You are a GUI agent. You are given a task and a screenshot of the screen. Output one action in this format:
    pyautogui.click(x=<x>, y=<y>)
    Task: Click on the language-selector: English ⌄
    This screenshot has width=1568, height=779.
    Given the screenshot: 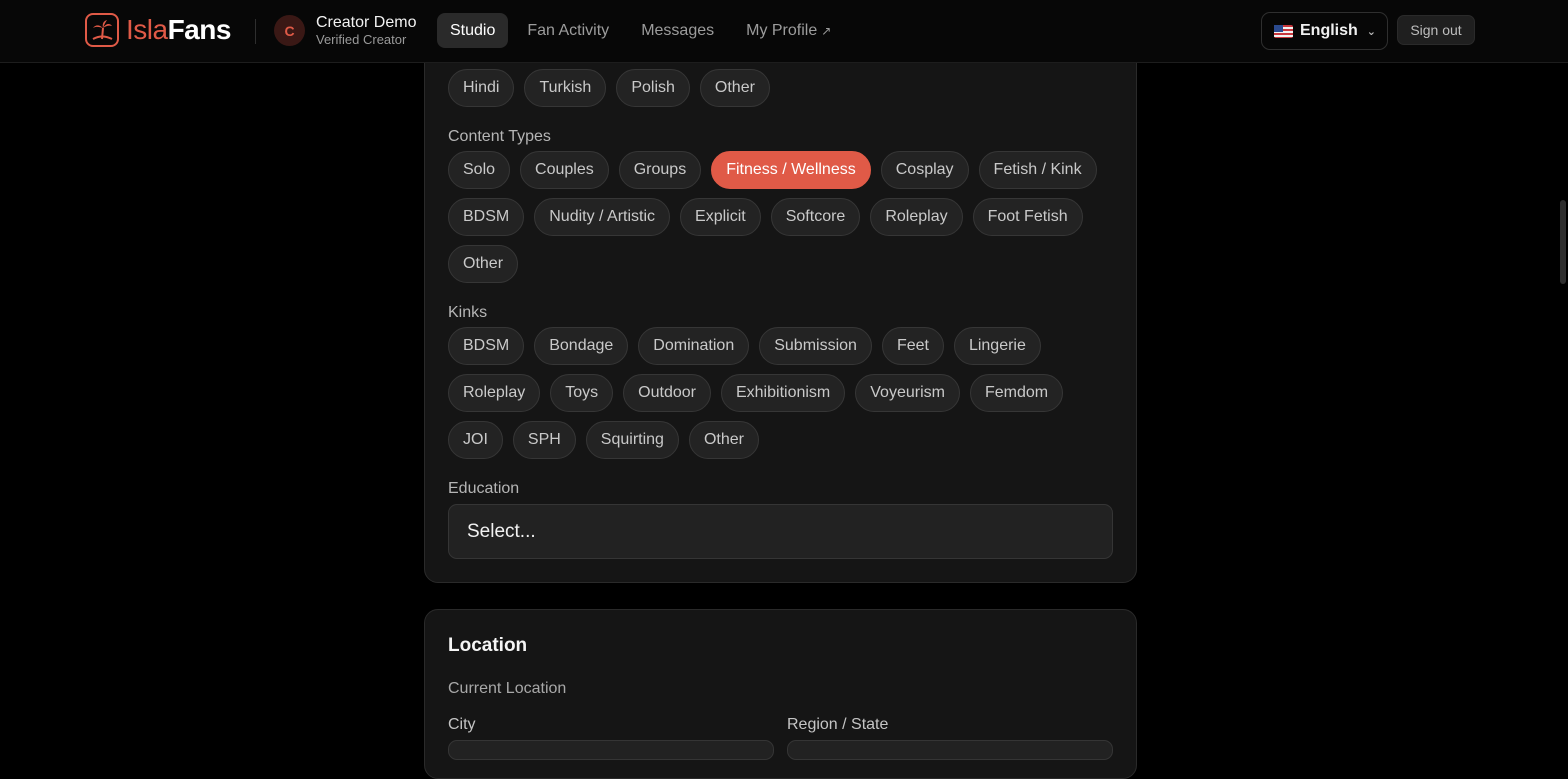 What is the action you would take?
    pyautogui.click(x=1324, y=31)
    